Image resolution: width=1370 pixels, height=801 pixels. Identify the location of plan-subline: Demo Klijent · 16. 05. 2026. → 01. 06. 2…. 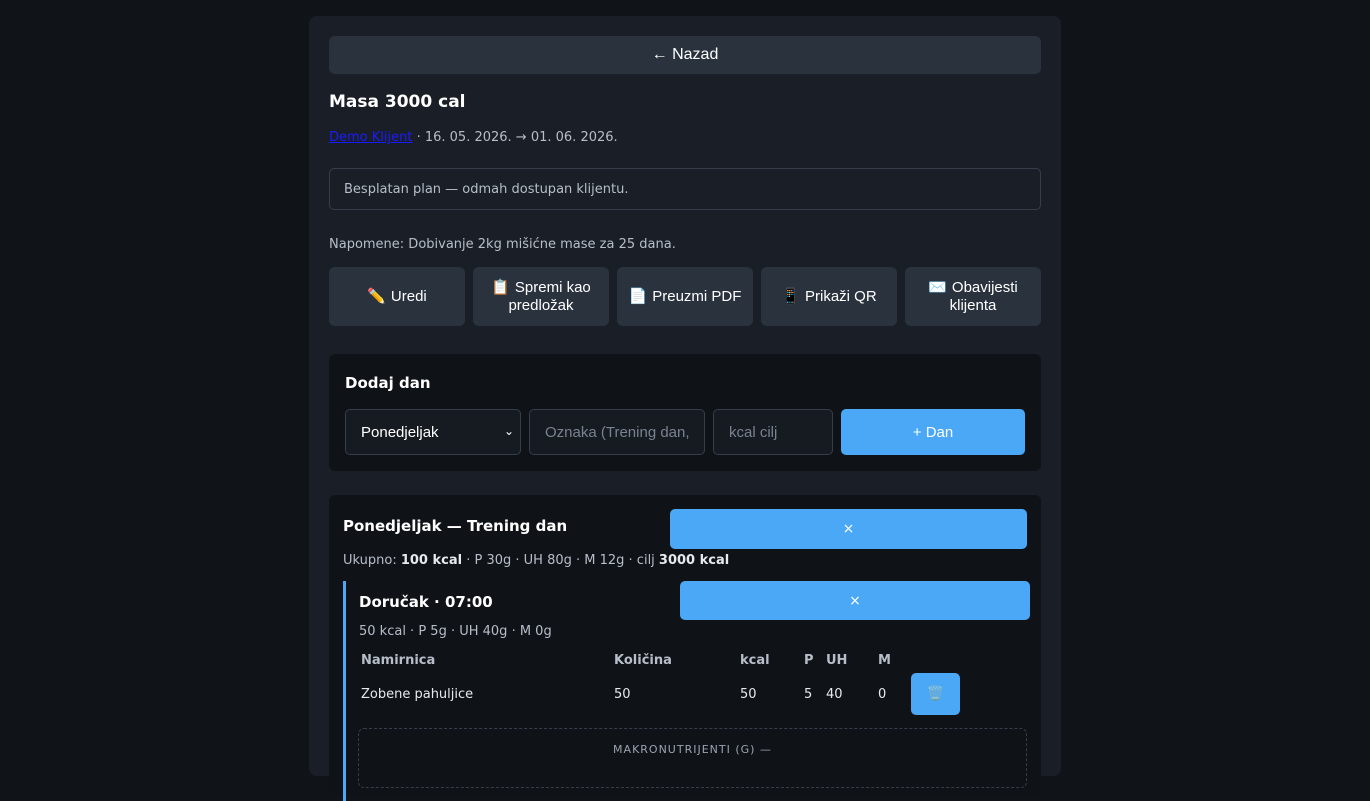
(473, 137).